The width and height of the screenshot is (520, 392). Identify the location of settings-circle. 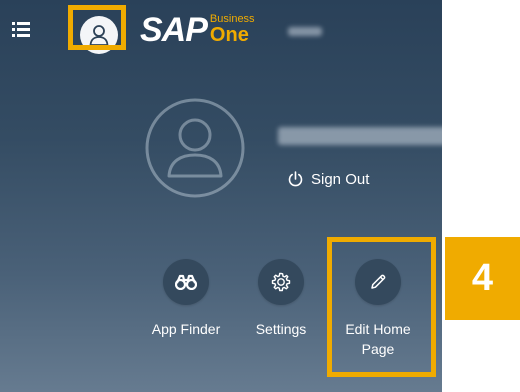
(281, 282).